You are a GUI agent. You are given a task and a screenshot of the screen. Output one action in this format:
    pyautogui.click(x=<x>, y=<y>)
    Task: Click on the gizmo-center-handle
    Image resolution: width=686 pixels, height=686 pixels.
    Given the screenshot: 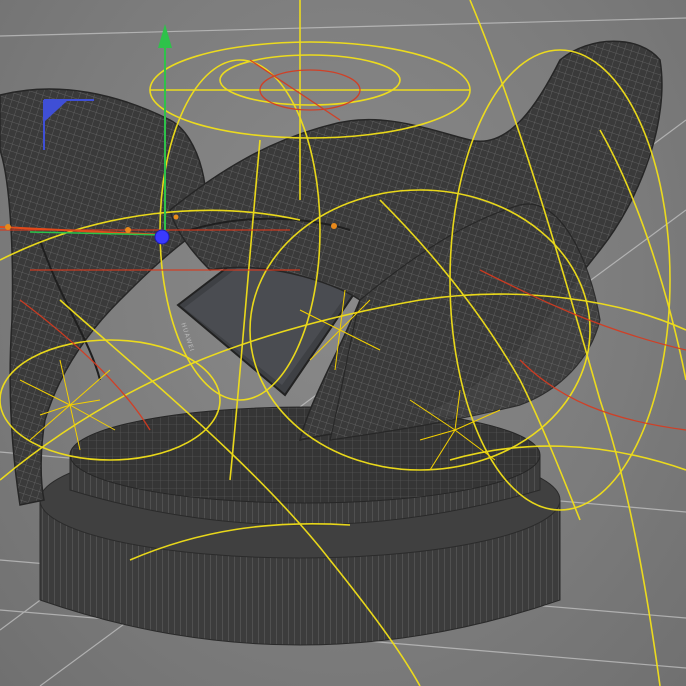 What is the action you would take?
    pyautogui.click(x=162, y=237)
    